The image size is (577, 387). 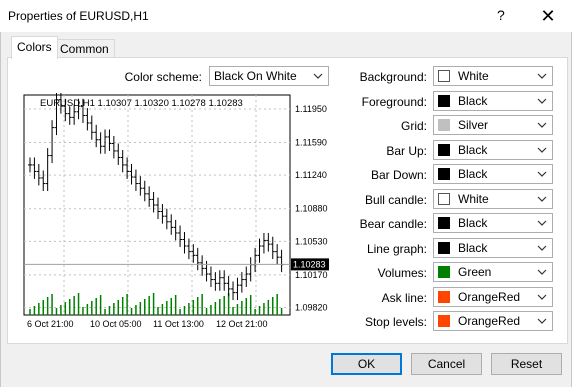 I want to click on price-tick-label: 1.09820, so click(x=311, y=308).